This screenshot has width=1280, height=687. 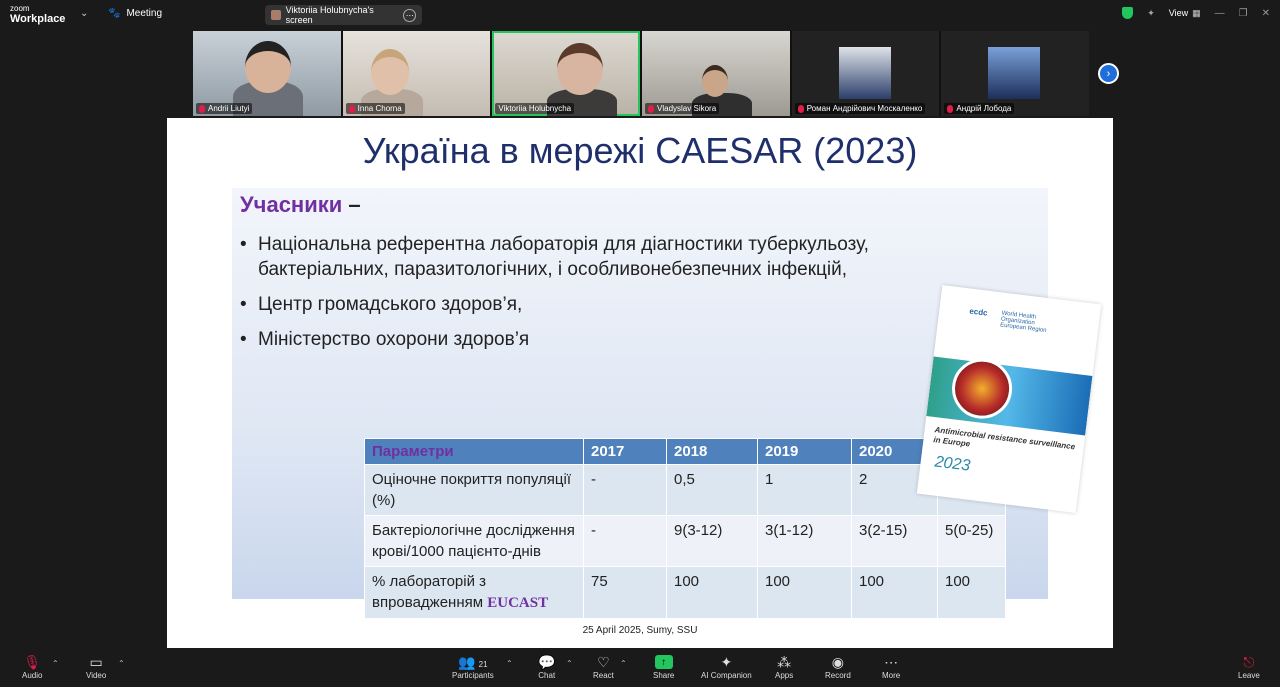 I want to click on video-button: ▭ Video, so click(x=96, y=666).